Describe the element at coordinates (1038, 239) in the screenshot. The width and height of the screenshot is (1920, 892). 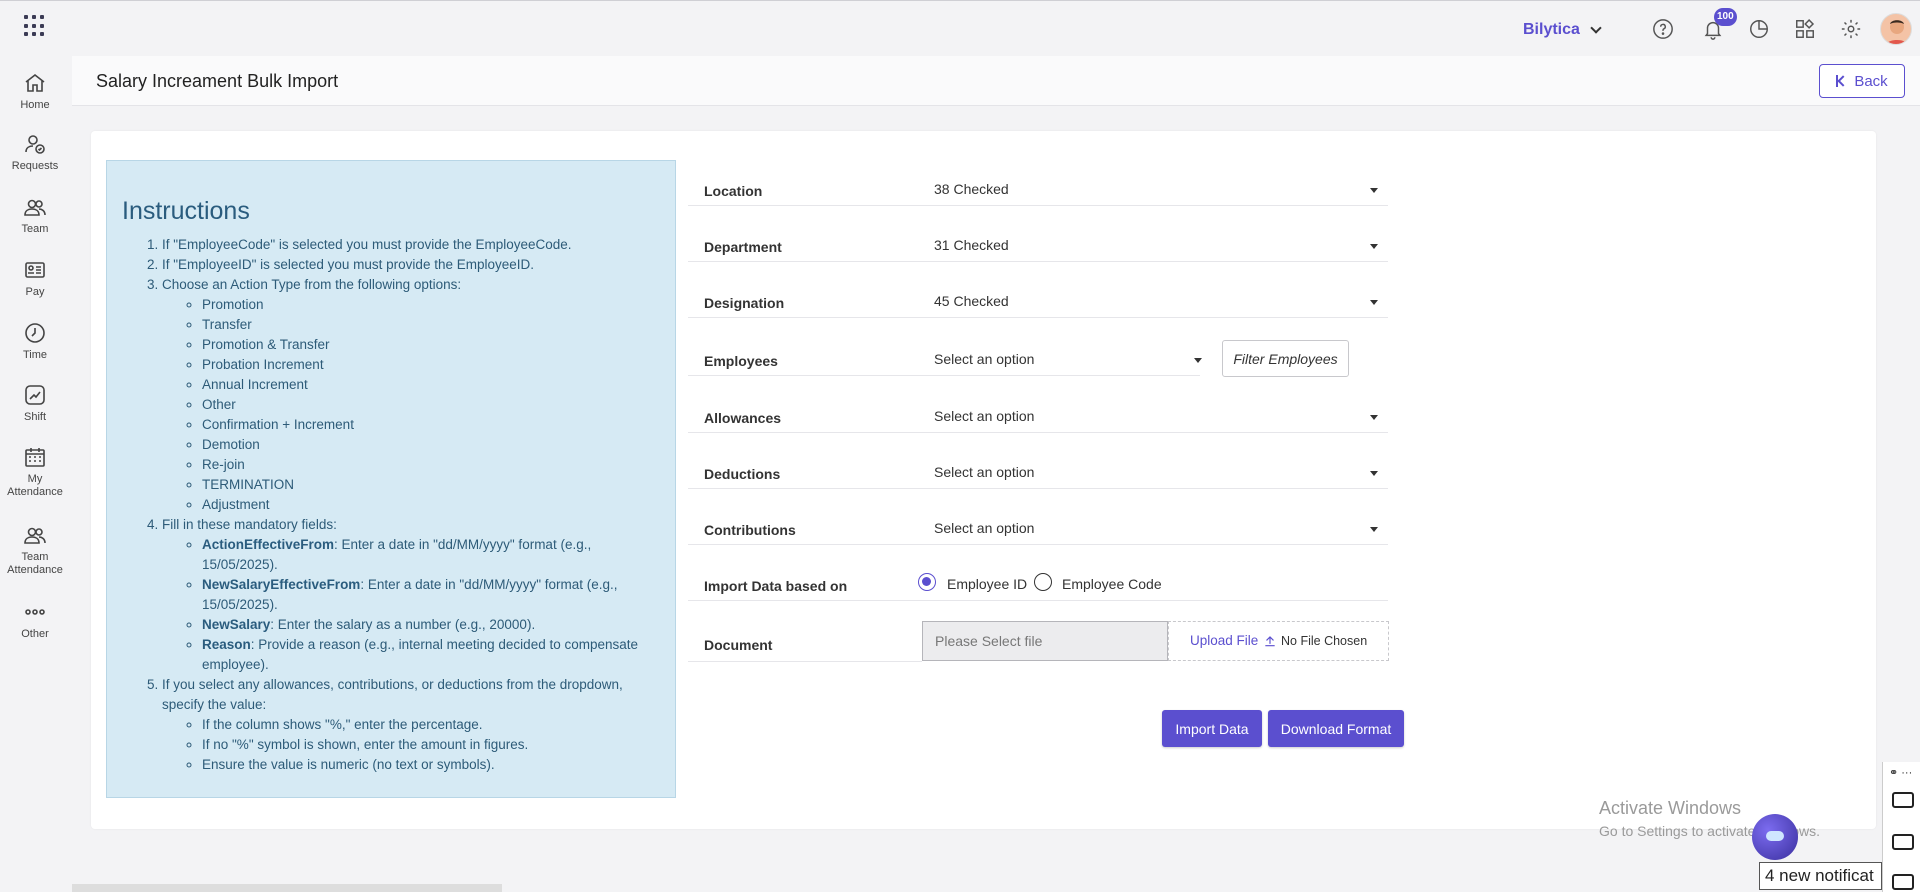
I see `department-row: Department 31 Checked` at that location.